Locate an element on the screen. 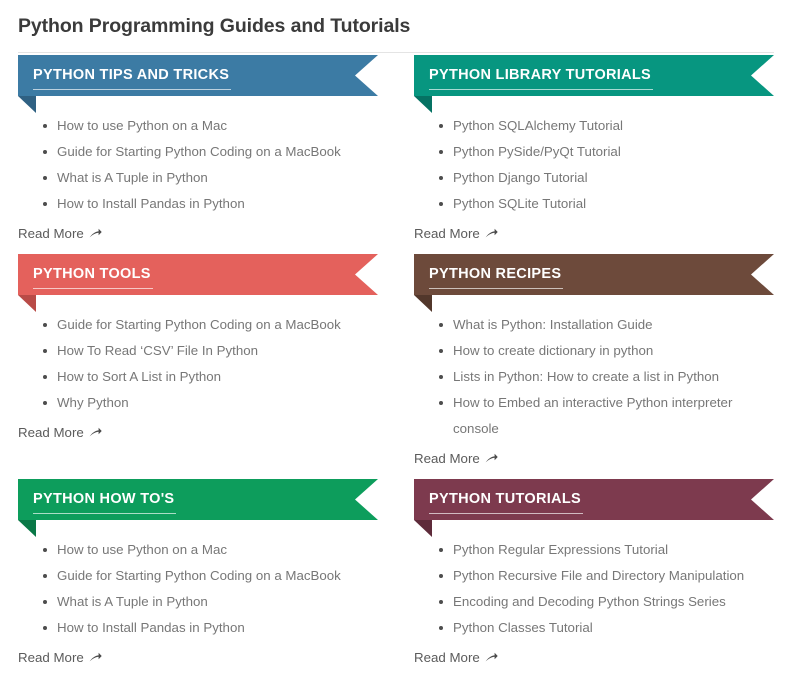 The width and height of the screenshot is (792, 675). list-item: What is Python: Installation Guide is located at coordinates (606, 325).